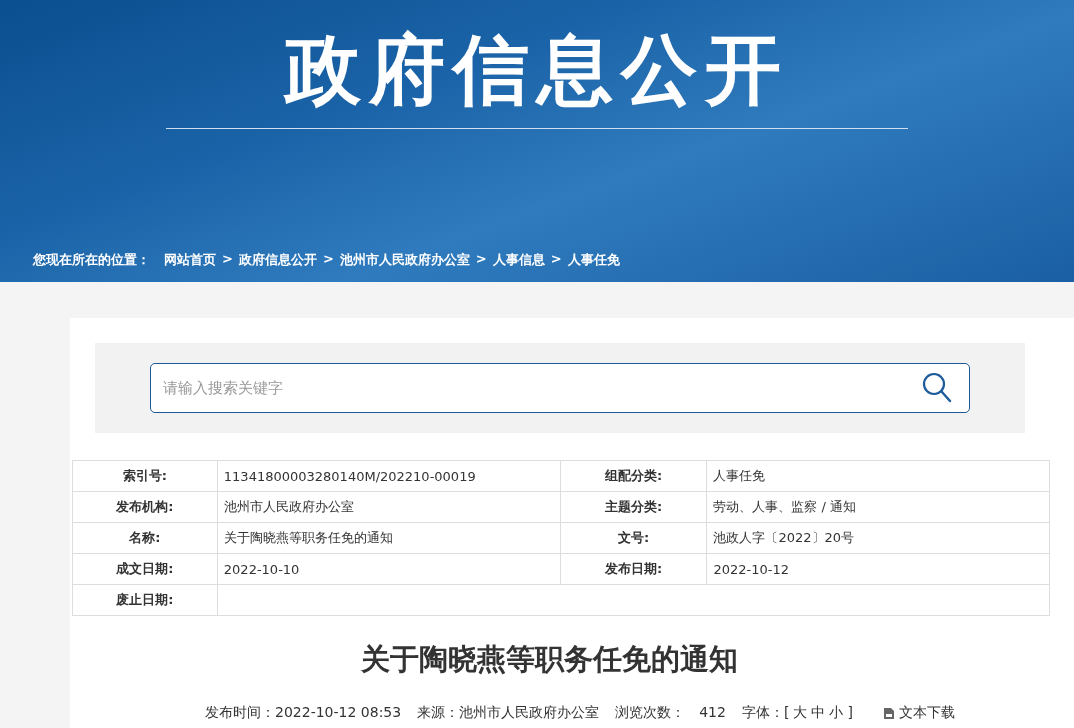 The height and width of the screenshot is (728, 1074). I want to click on font-size-link: 大, so click(800, 713).